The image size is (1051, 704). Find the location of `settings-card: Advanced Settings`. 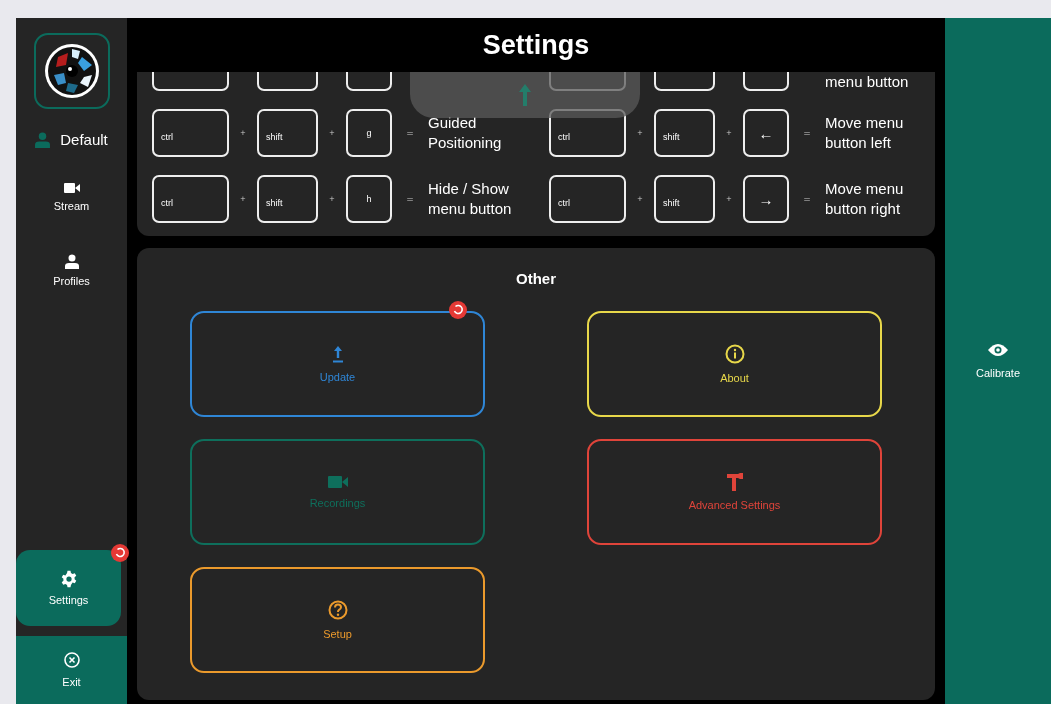

settings-card: Advanced Settings is located at coordinates (734, 492).